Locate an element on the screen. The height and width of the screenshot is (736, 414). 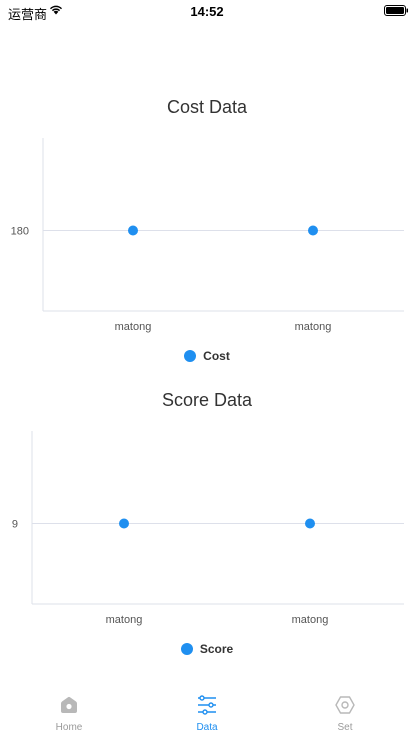
y-tick-label: 9 is located at coordinates (15, 525).